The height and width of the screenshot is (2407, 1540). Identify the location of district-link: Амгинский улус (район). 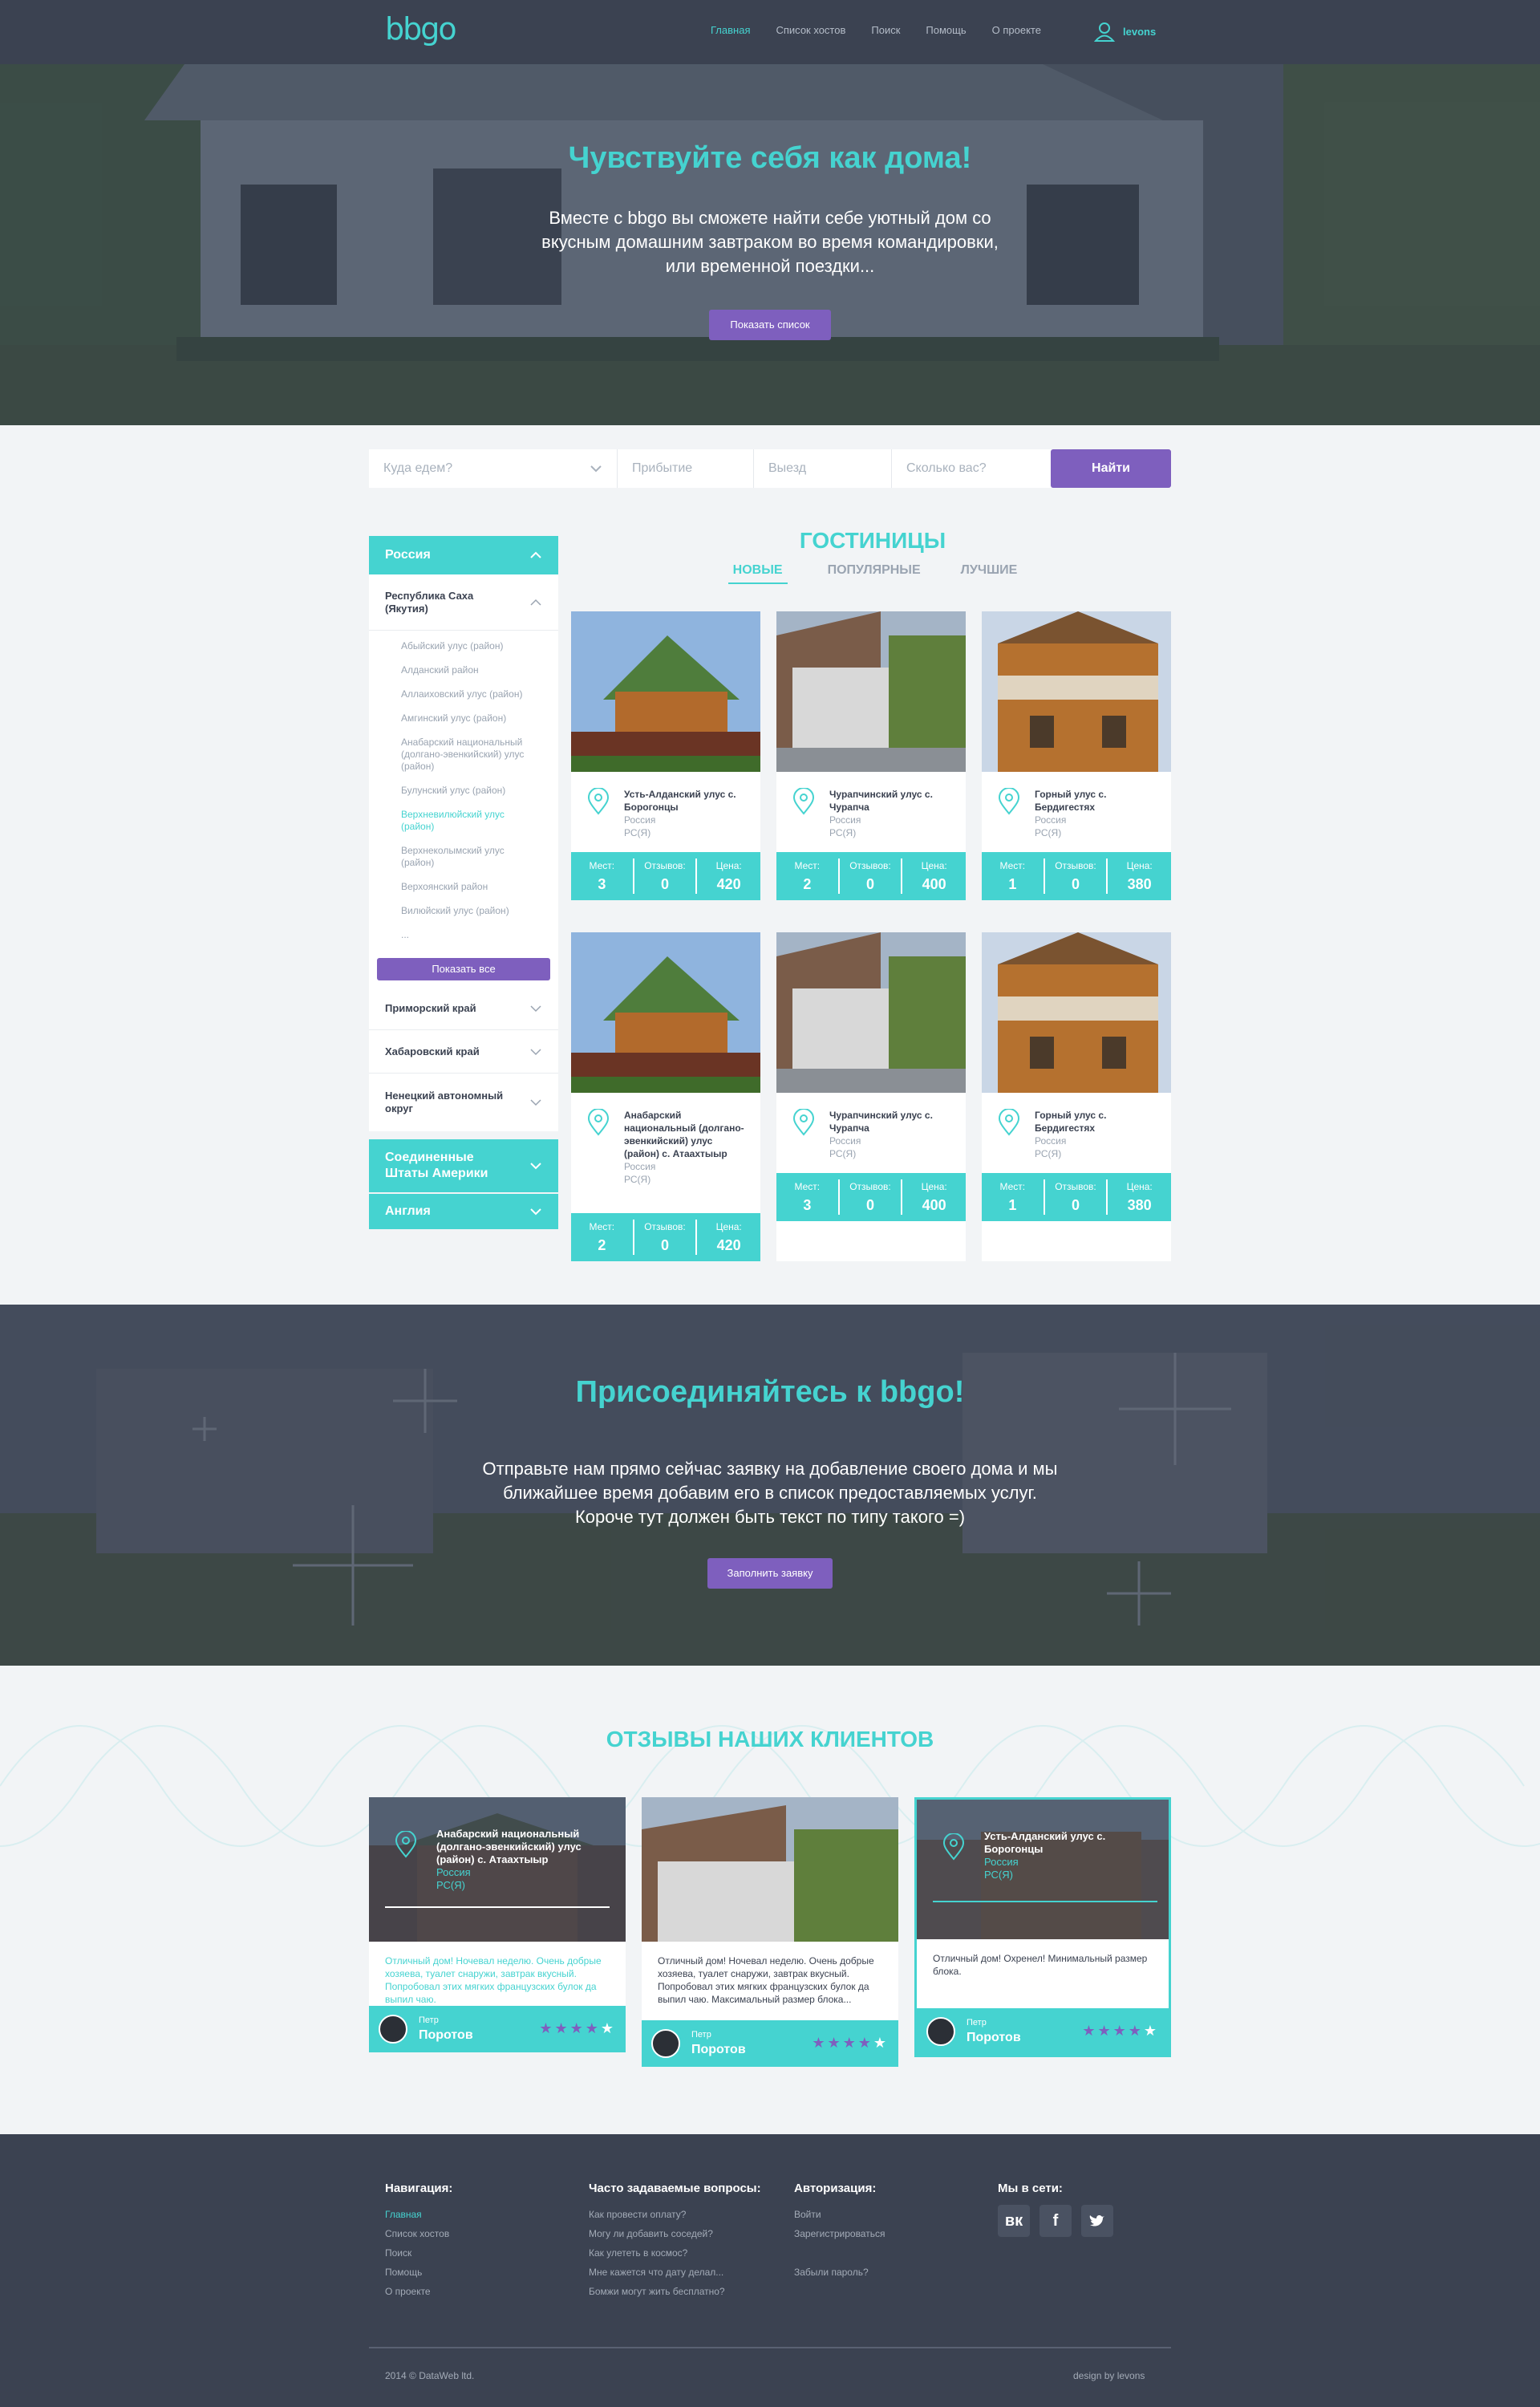
(479, 719).